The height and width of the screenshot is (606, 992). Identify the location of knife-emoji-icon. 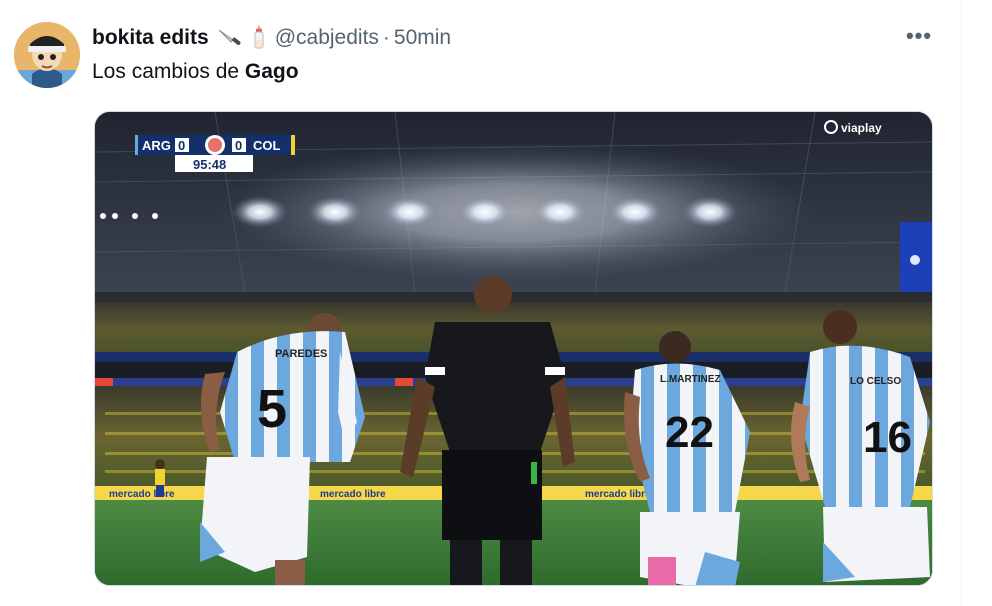
(230, 38).